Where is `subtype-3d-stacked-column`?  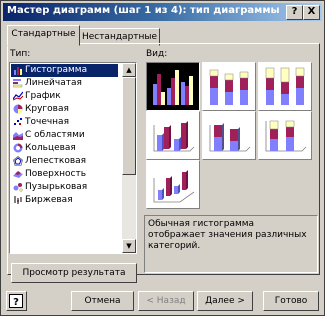 subtype-3d-stacked-column is located at coordinates (229, 135).